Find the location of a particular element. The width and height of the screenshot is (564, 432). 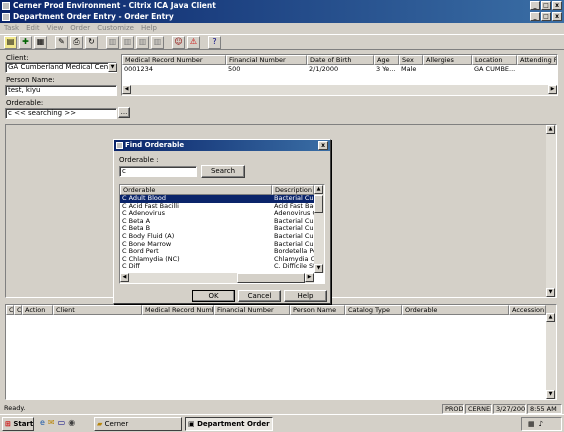

orderable-row: C Beta A Bacterial Cultu is located at coordinates (222, 222).